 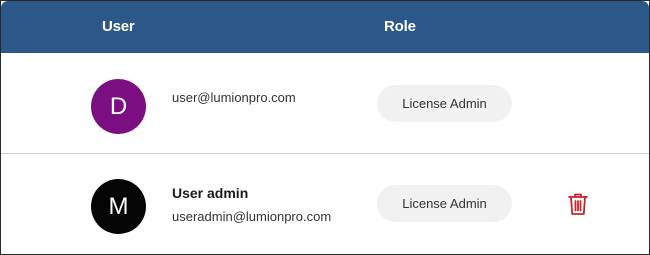 I want to click on delete-user-button, so click(x=578, y=204).